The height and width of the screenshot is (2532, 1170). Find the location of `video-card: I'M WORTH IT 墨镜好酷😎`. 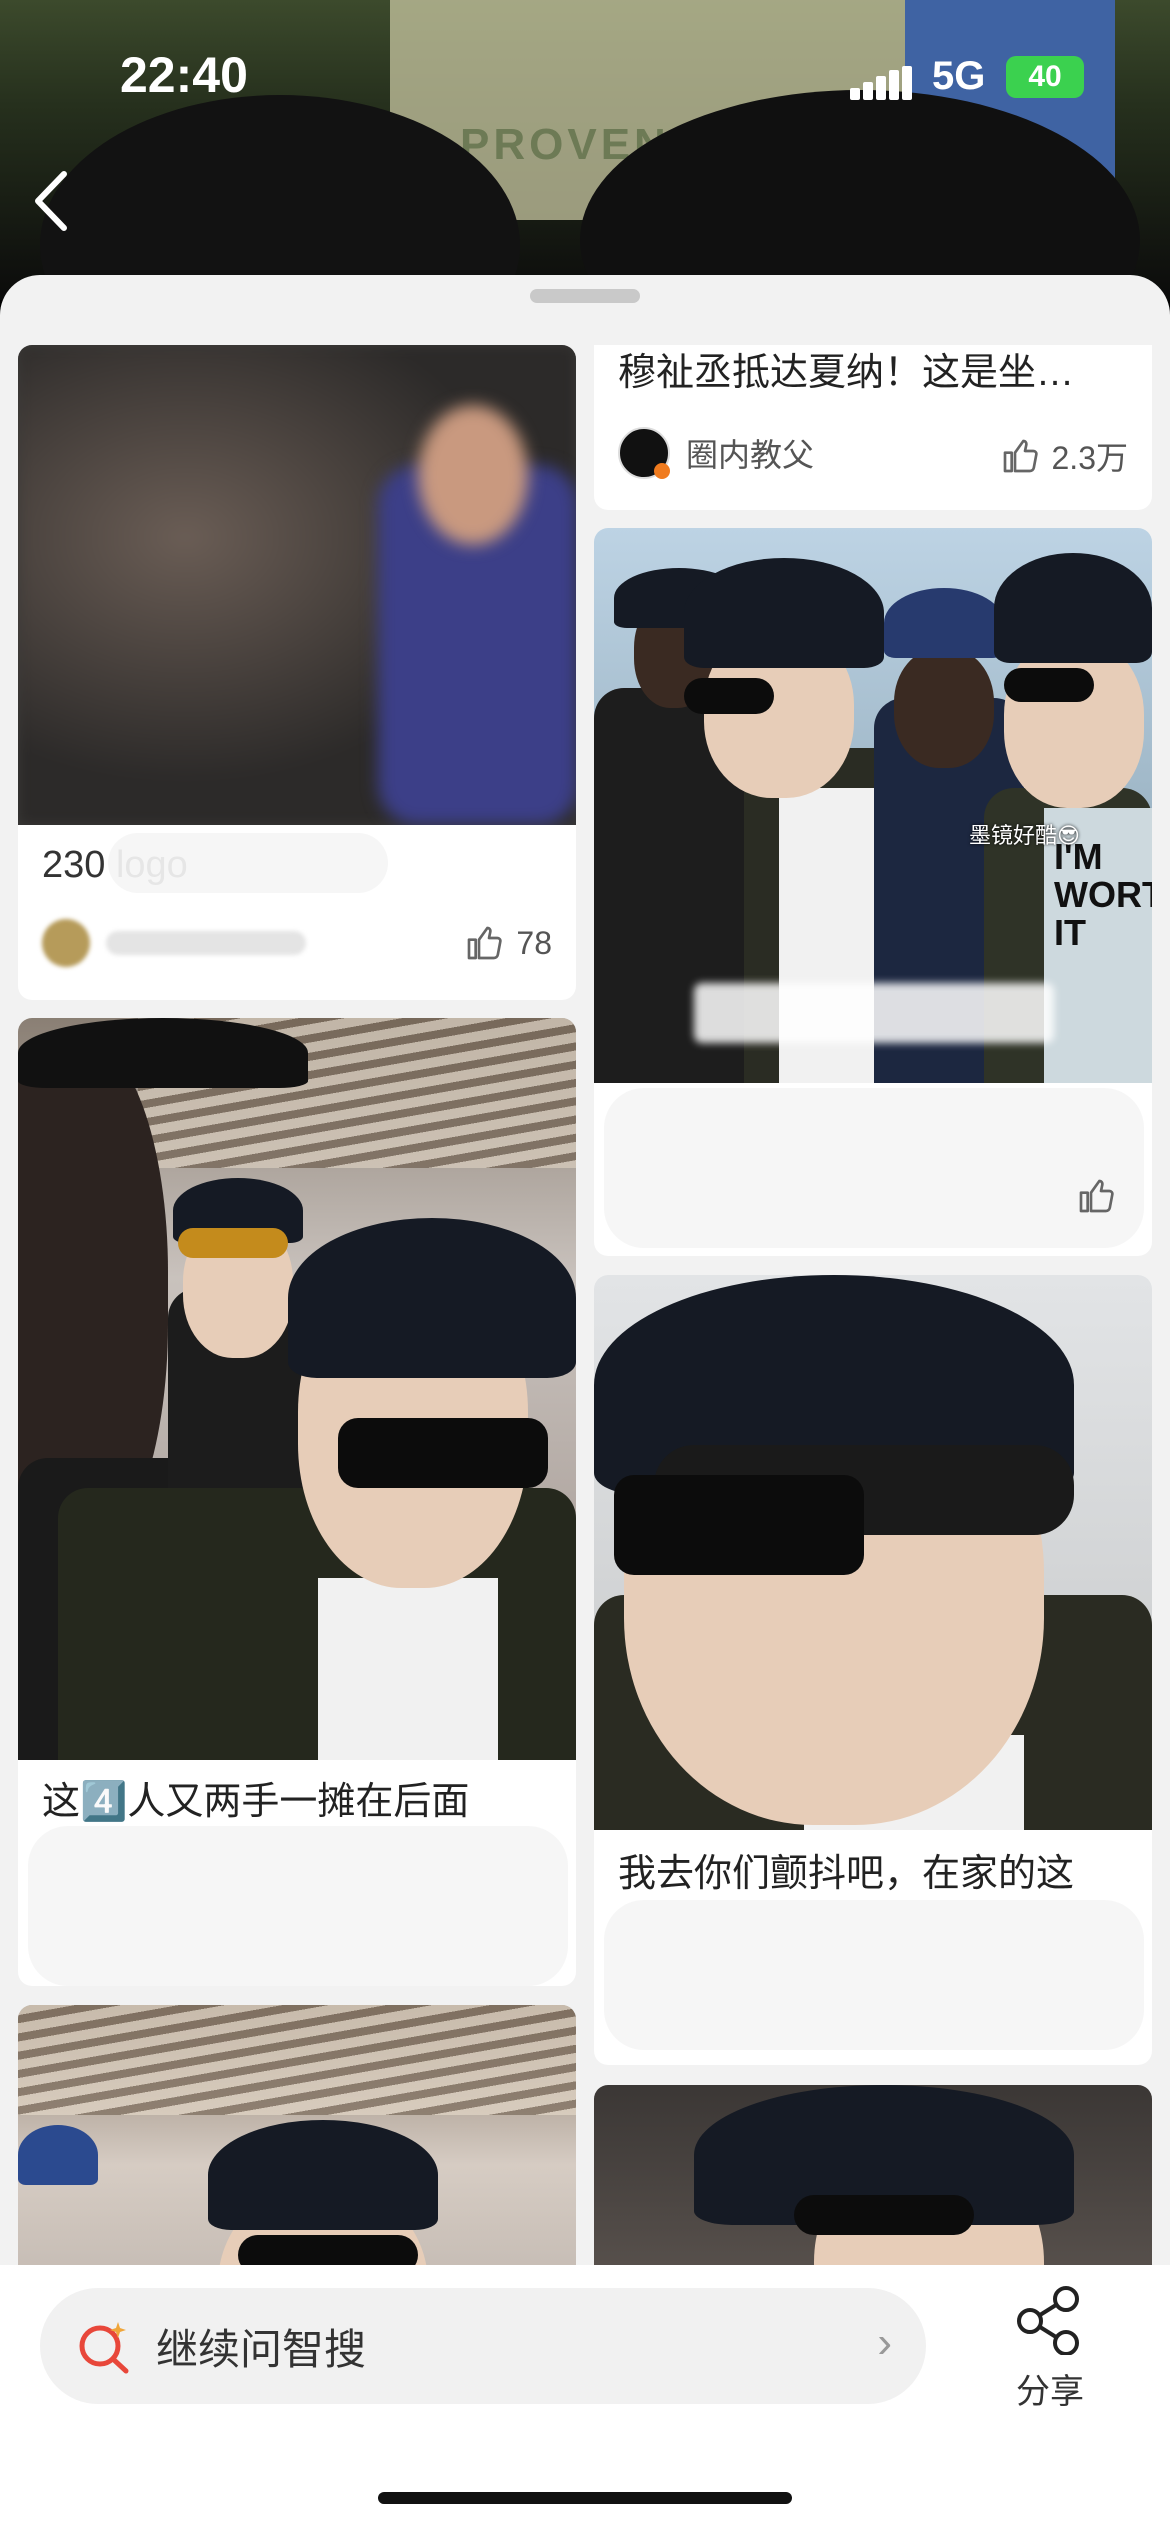

video-card: I'M WORTH IT 墨镜好酷😎 is located at coordinates (873, 892).